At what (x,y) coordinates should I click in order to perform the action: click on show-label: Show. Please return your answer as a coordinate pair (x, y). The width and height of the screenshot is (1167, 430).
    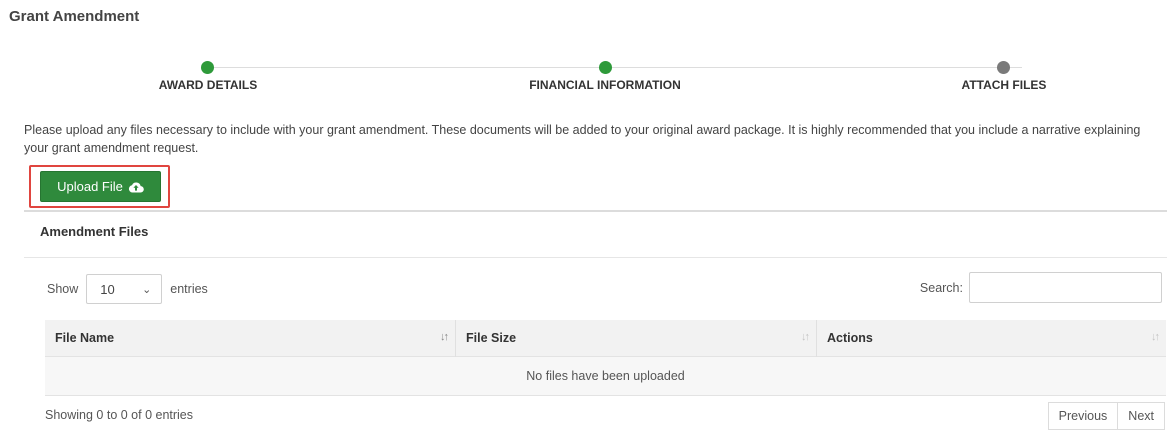
    Looking at the image, I should click on (63, 289).